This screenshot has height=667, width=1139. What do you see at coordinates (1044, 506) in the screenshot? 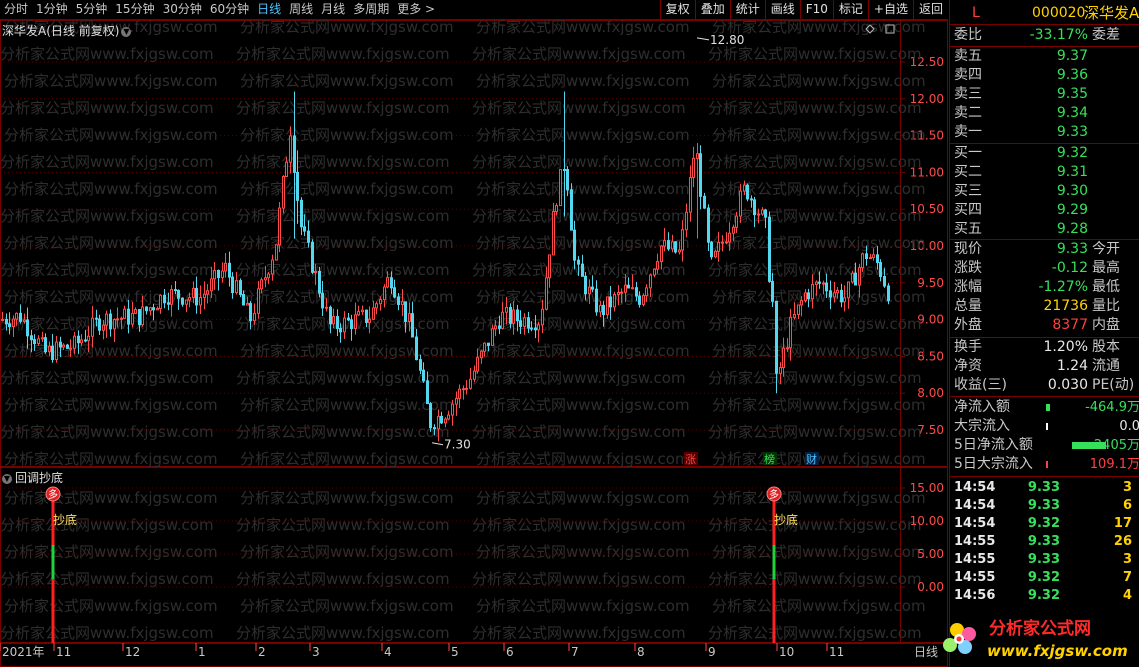
I see `tick-row-1: 14:54 9.33 6` at bounding box center [1044, 506].